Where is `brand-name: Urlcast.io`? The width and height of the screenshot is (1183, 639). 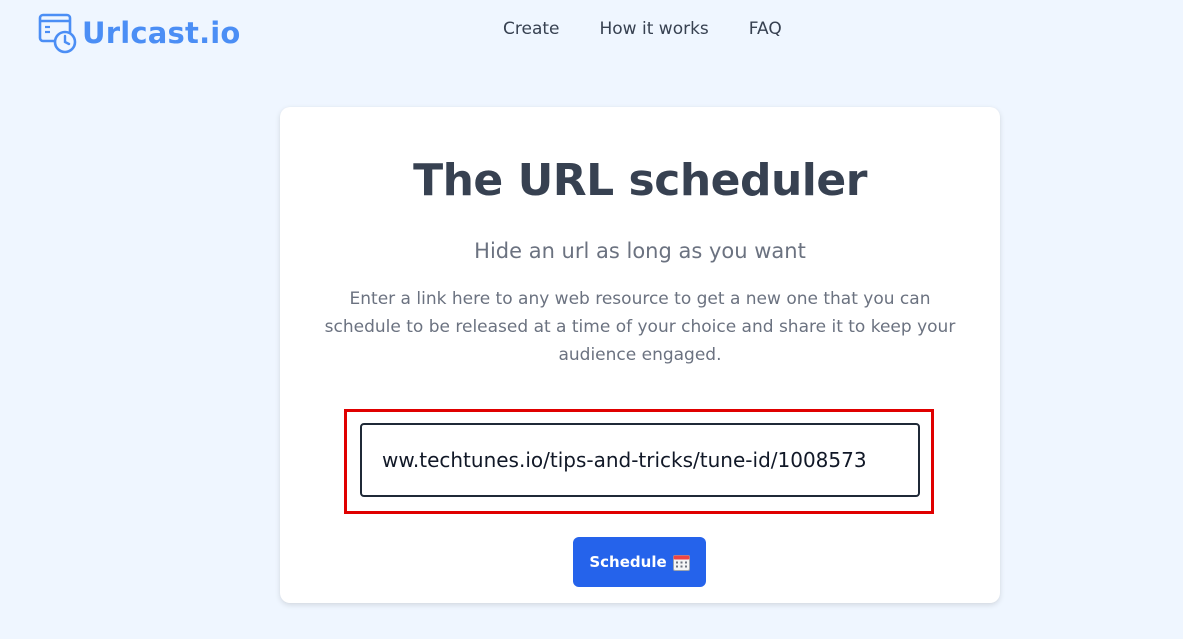
brand-name: Urlcast.io is located at coordinates (161, 33).